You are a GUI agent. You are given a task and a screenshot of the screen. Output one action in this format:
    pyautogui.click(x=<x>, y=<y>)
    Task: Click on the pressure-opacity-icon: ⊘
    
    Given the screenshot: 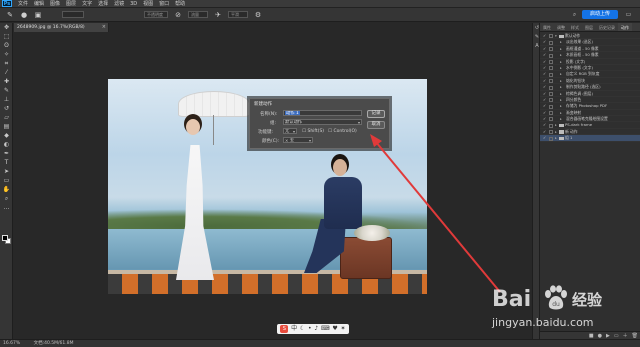 What is the action you would take?
    pyautogui.click(x=178, y=15)
    